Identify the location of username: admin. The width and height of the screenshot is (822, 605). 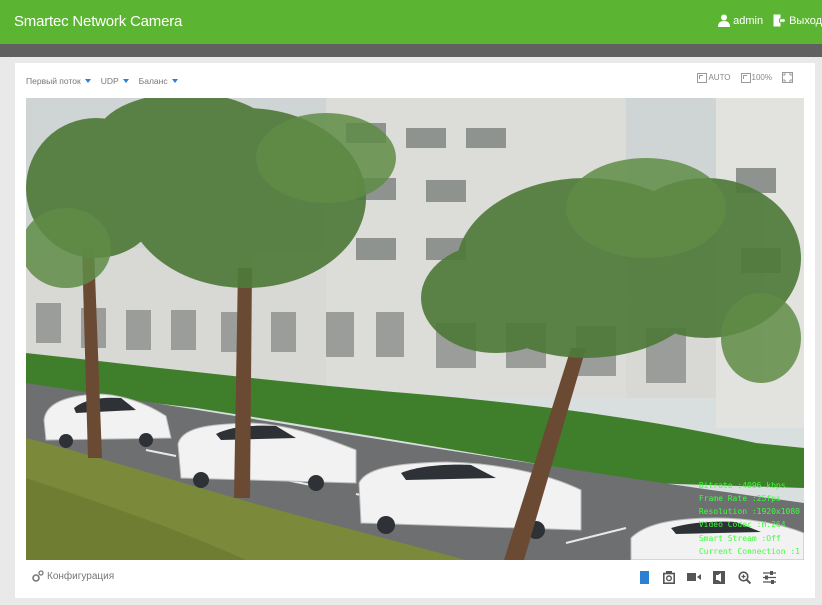
(748, 21).